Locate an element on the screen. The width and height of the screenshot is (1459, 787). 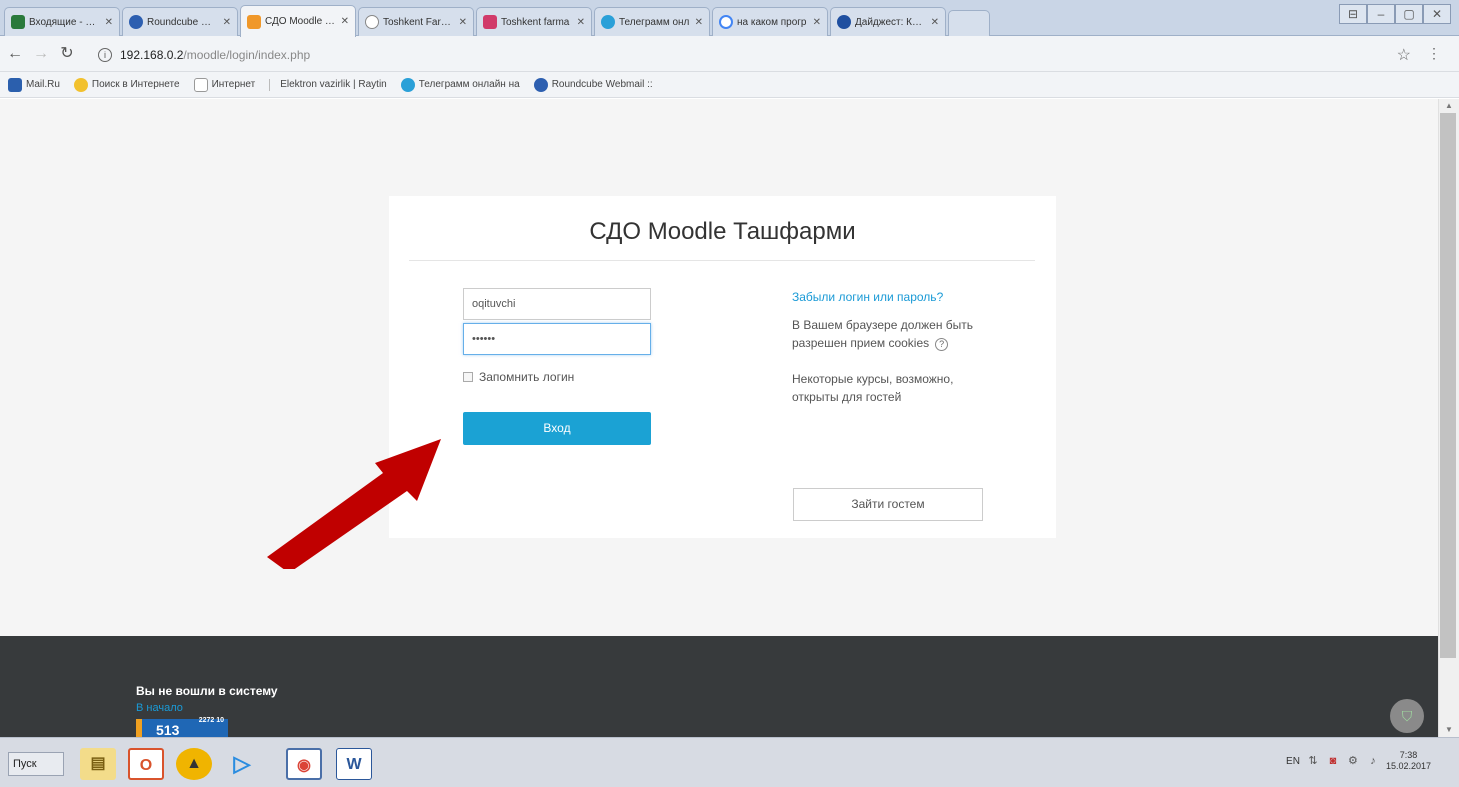
page-scrollbar: ▲ ▼ is located at coordinates (1448, 418).